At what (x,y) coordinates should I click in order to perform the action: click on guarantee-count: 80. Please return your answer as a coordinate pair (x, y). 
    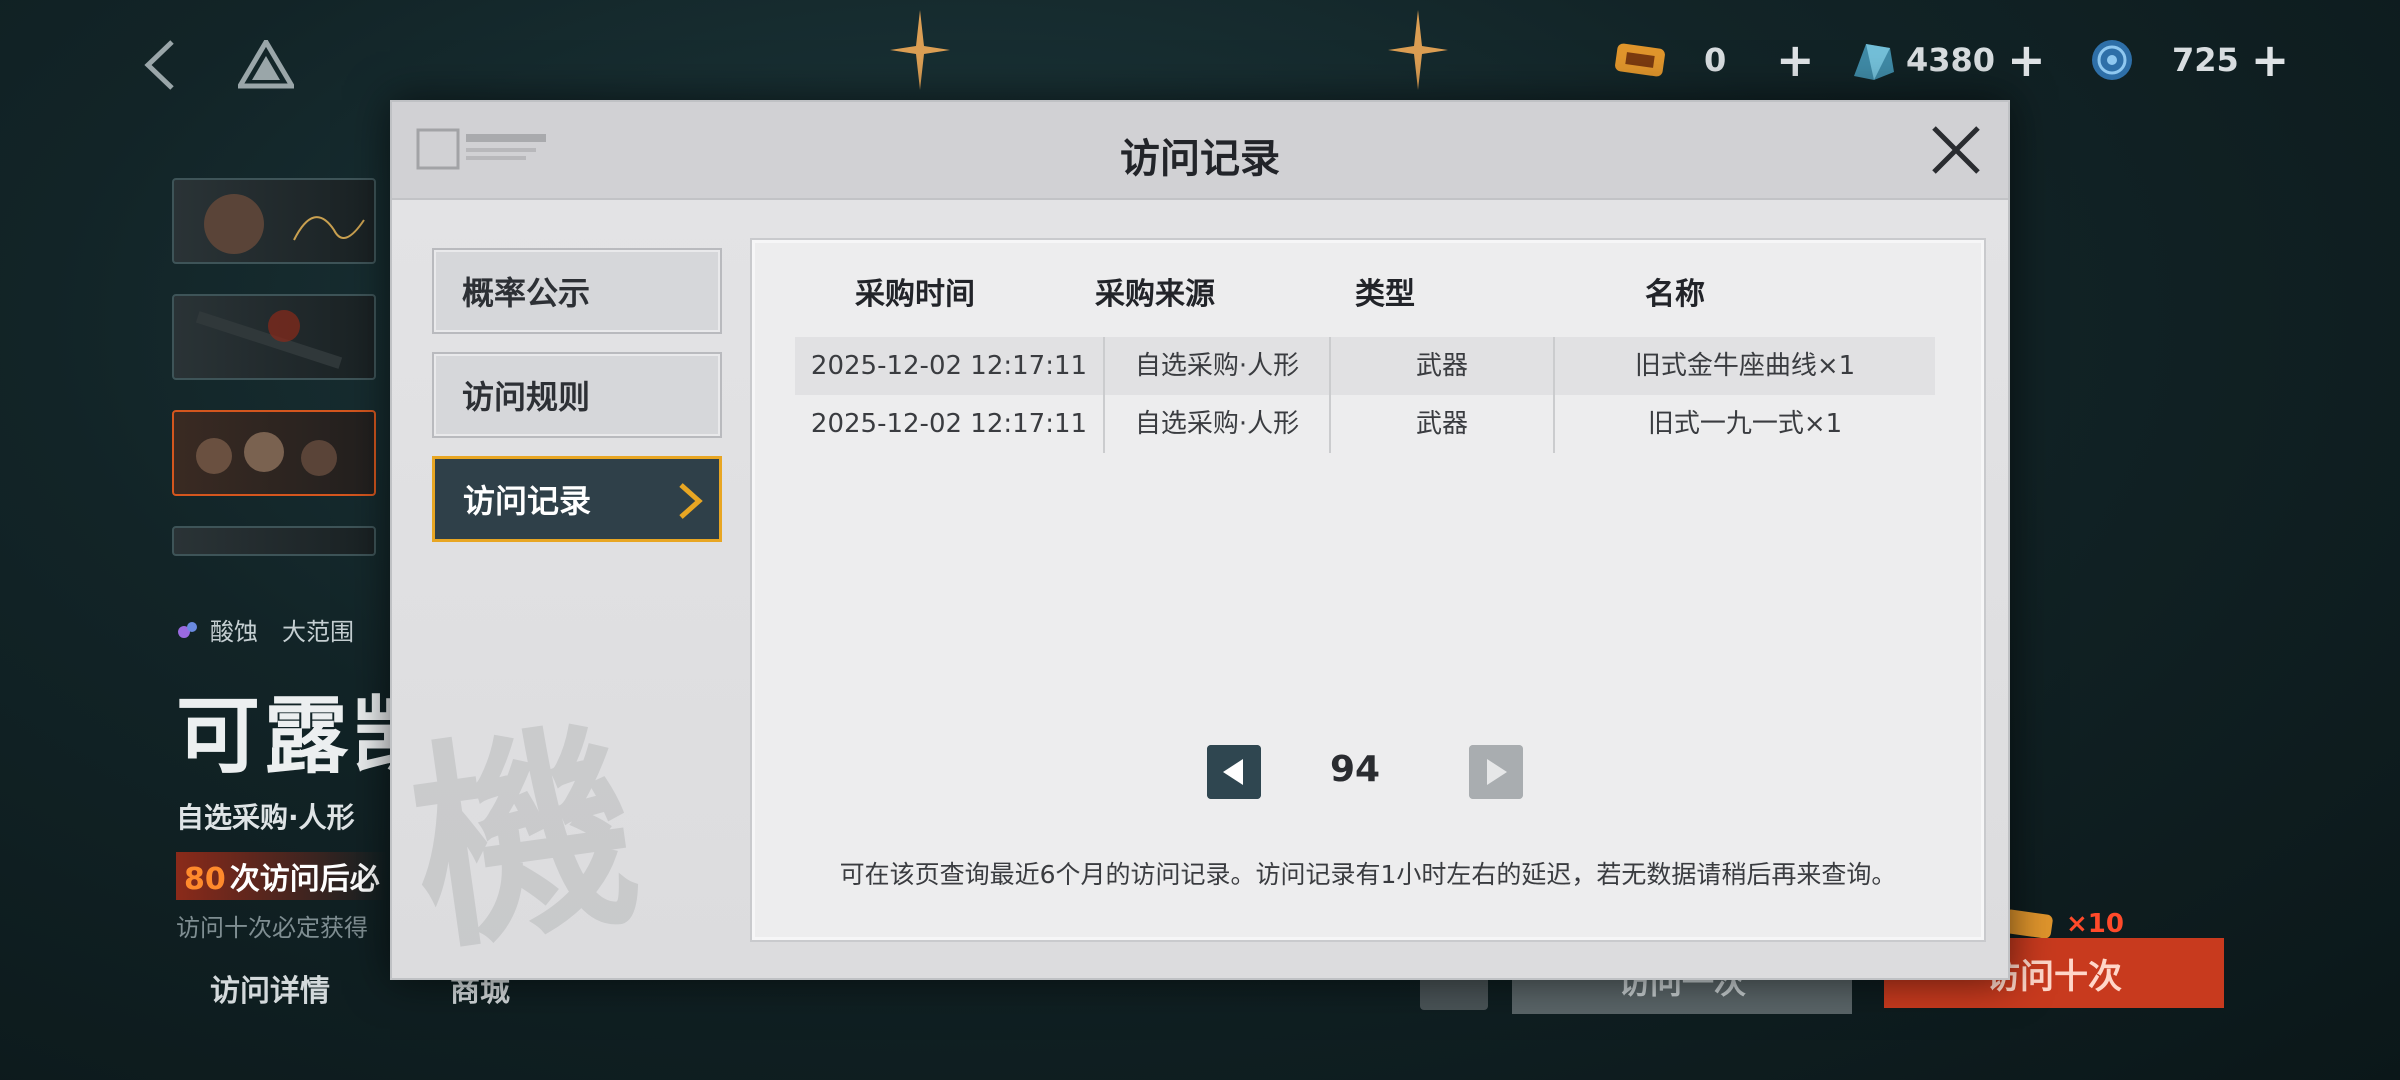
    Looking at the image, I should click on (205, 879).